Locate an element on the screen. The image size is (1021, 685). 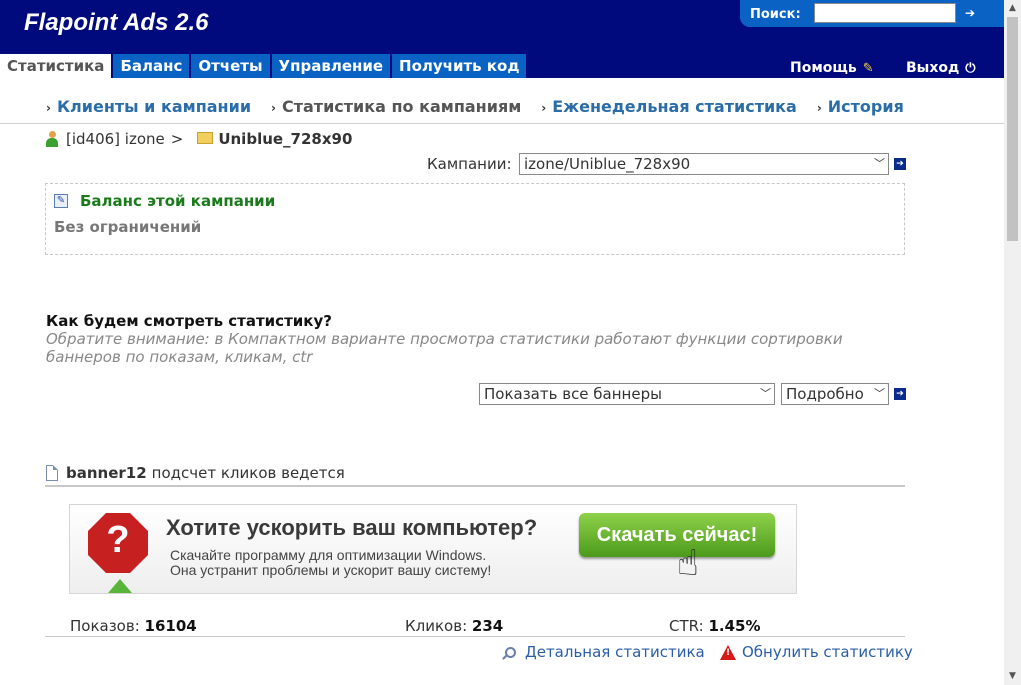
campaign-select-label: Кампании: is located at coordinates (469, 164).